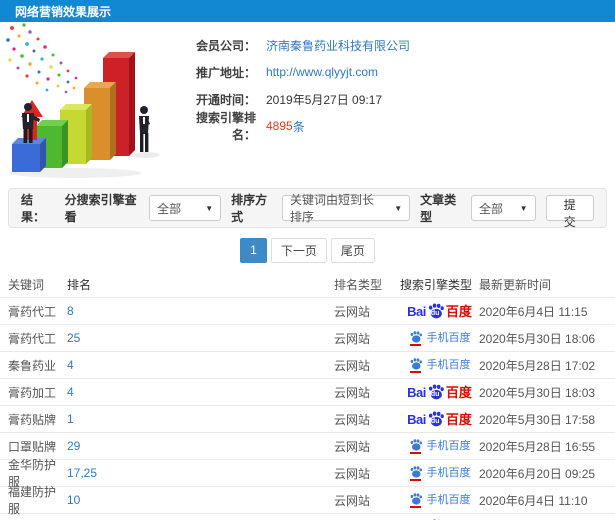  What do you see at coordinates (307, 517) in the screenshot?
I see `table-row: Bai du 百度` at bounding box center [307, 517].